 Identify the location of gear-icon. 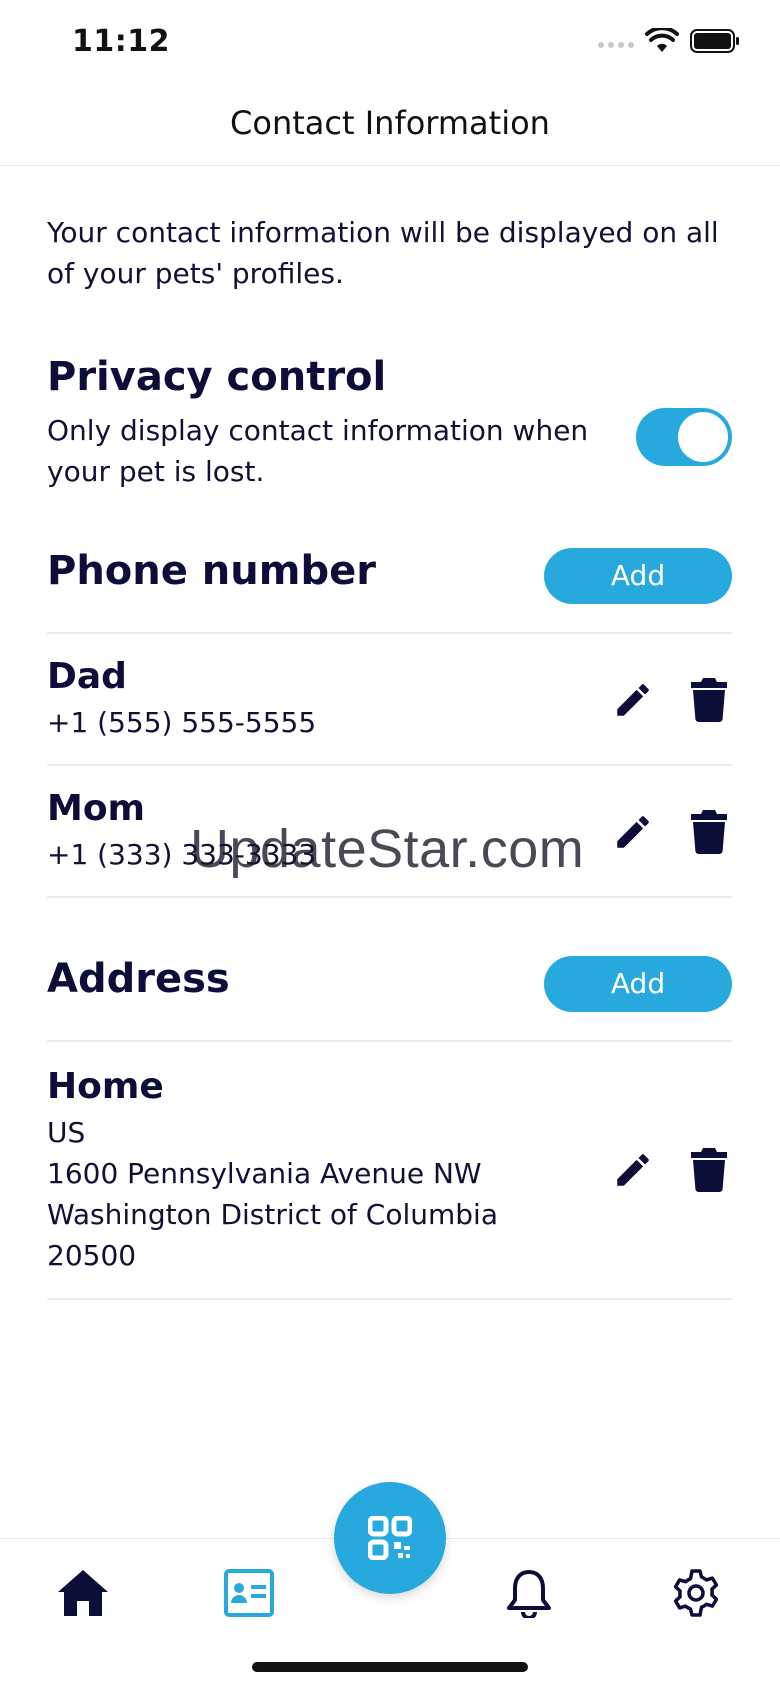
(696, 1593).